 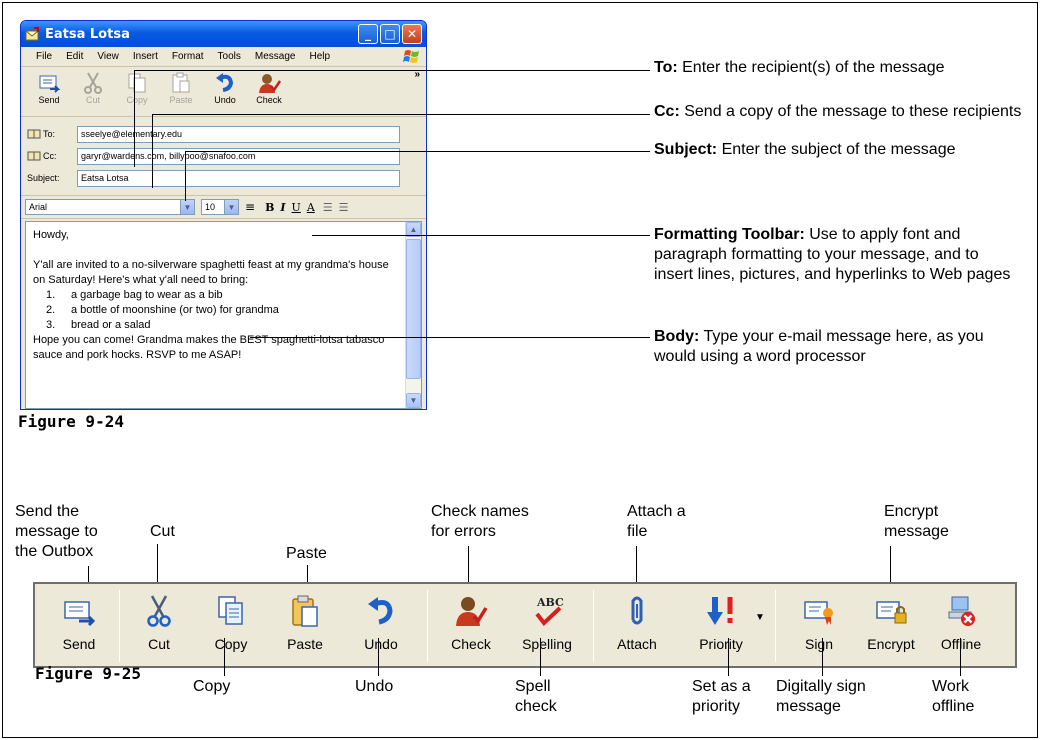 I want to click on figure-caption-1: Figure 9-24, so click(x=71, y=421).